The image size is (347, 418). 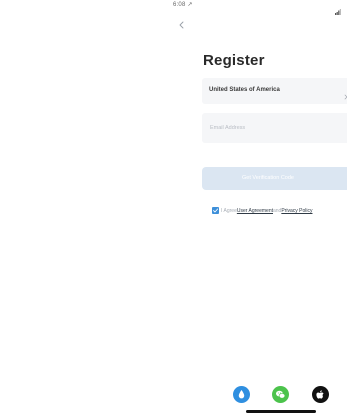 I want to click on agreement-row: I AgreeUser AgreementandPrivacy Policy, so click(x=279, y=211).